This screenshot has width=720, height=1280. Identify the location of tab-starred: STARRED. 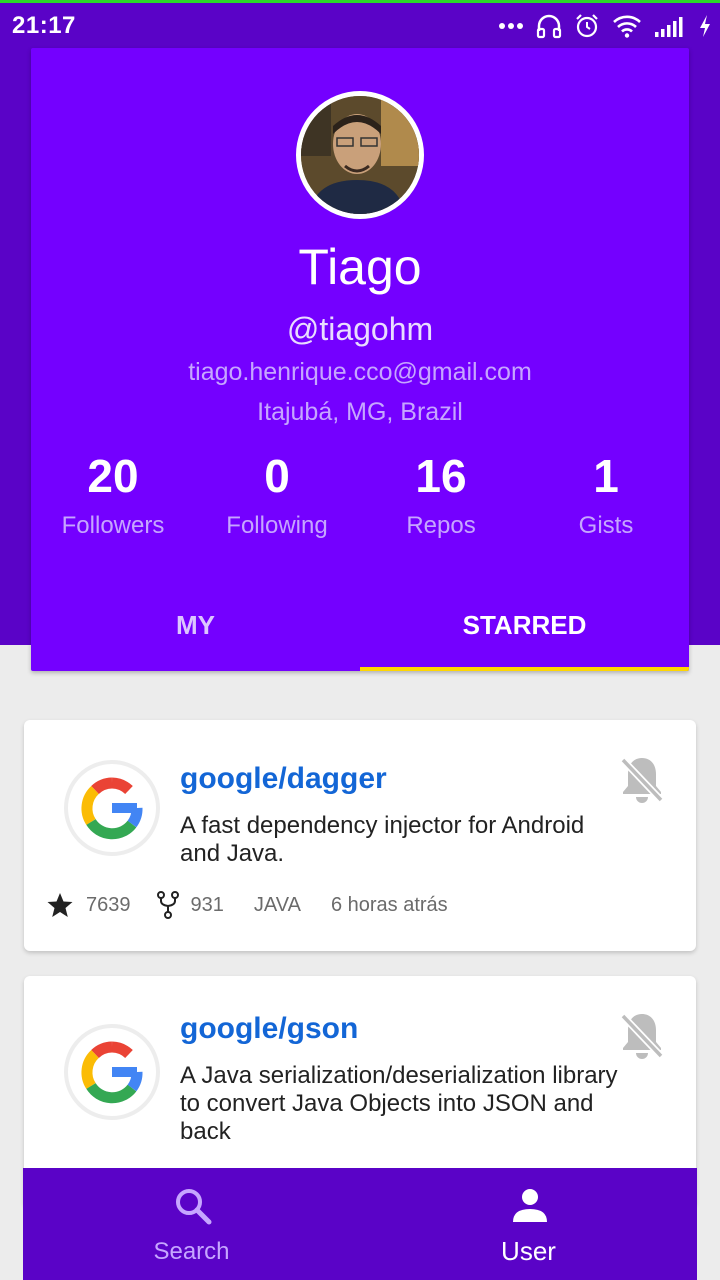
(524, 632).